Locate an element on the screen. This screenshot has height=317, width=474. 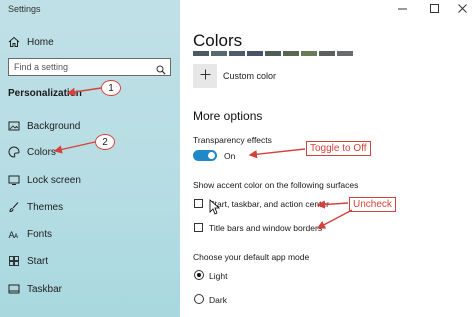
maximize-button is located at coordinates (434, 9).